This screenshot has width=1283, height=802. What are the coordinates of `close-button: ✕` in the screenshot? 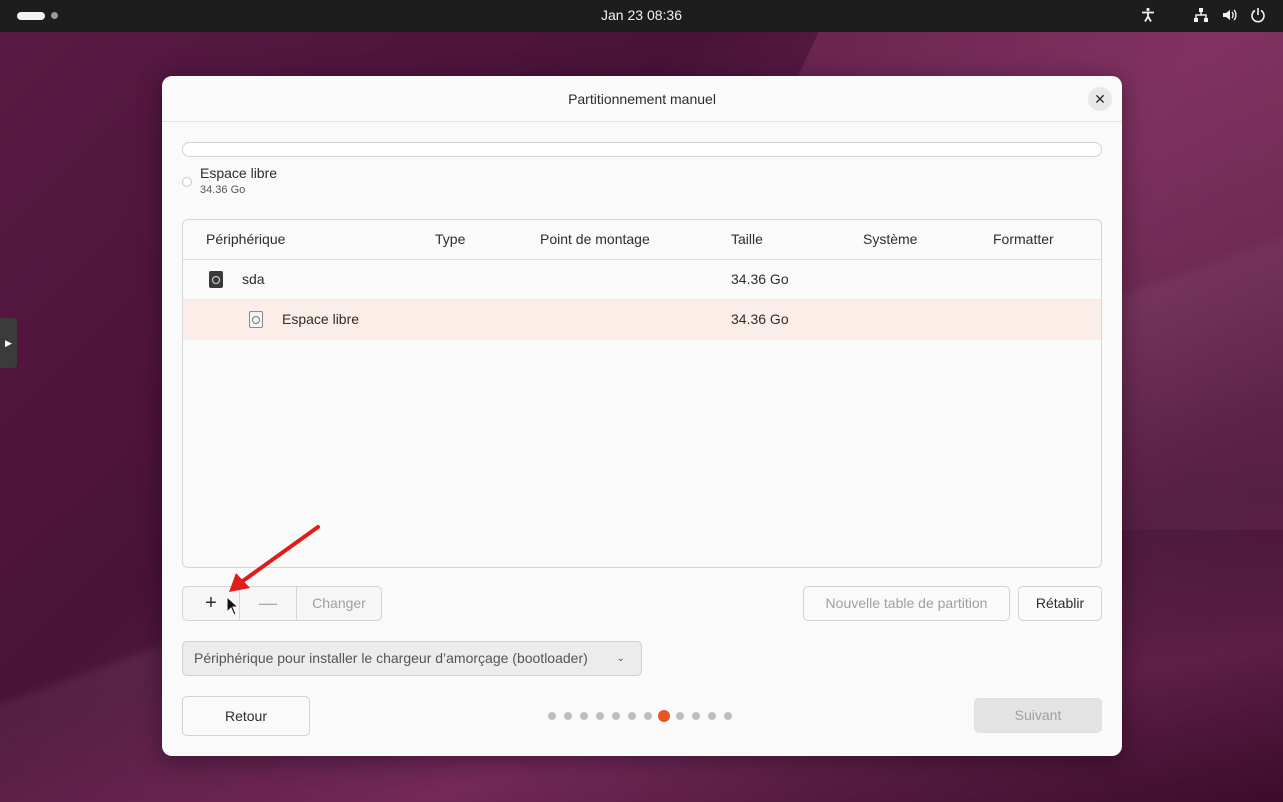 It's located at (1100, 99).